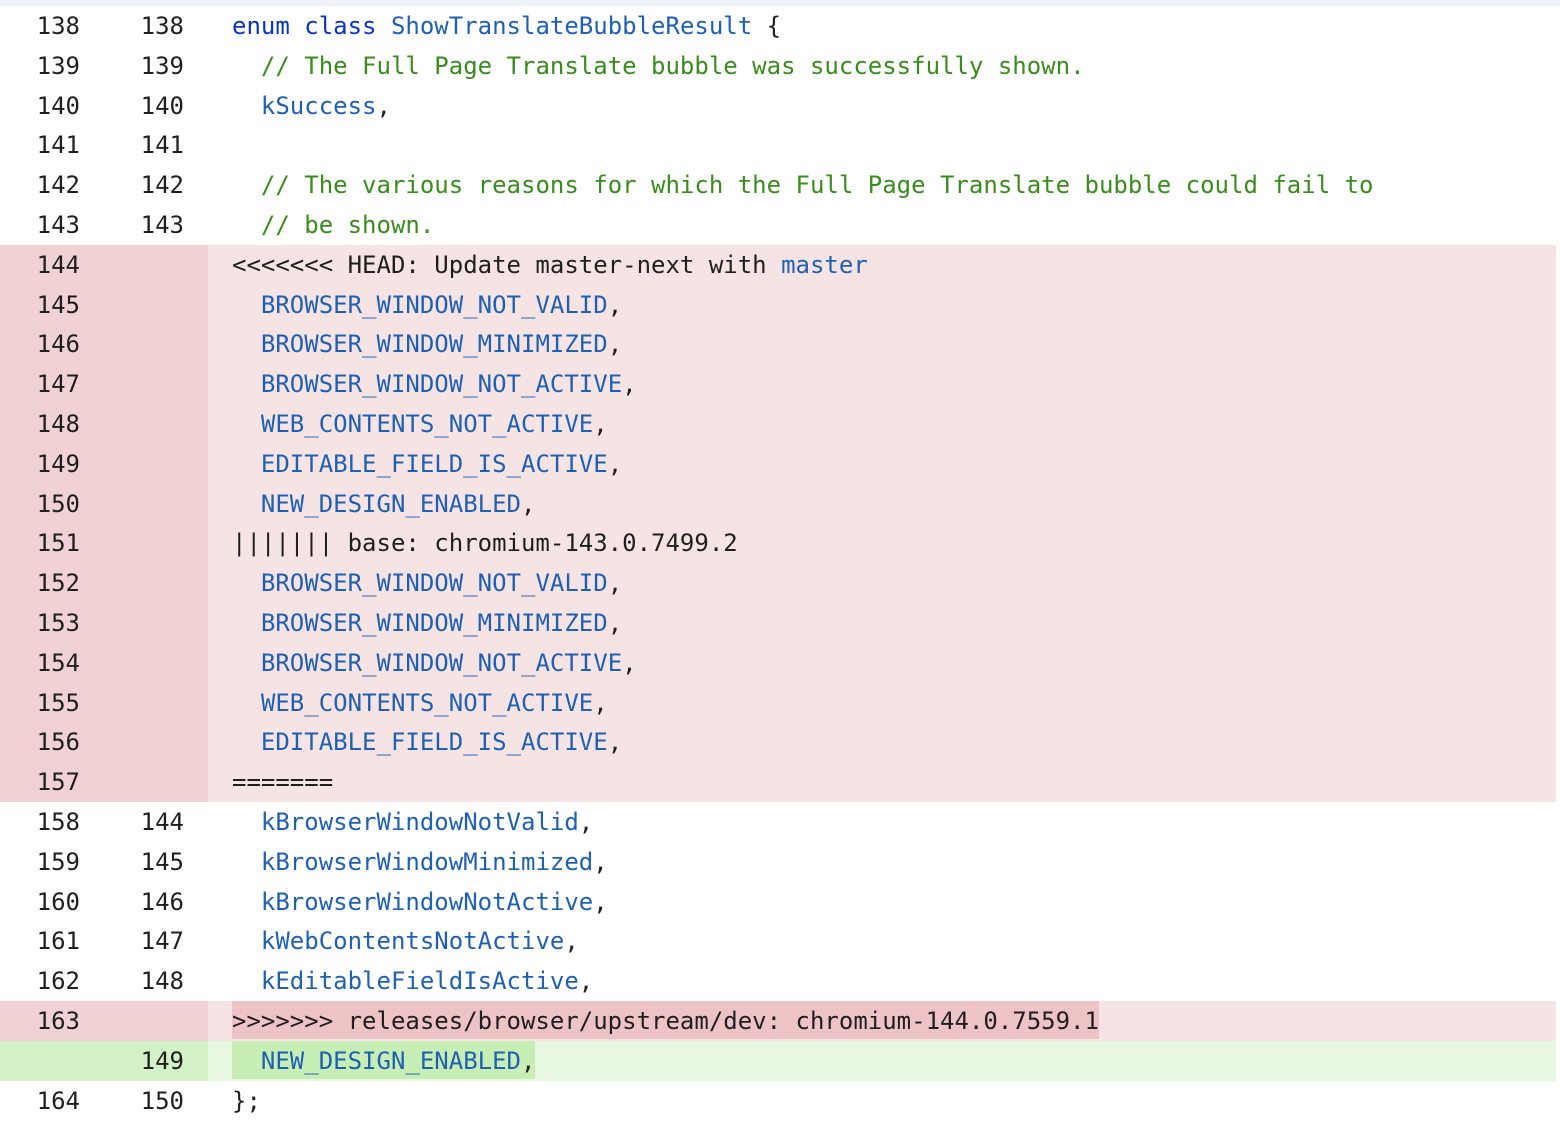 The image size is (1560, 1124). I want to click on old-line-number: 163, so click(52, 1021).